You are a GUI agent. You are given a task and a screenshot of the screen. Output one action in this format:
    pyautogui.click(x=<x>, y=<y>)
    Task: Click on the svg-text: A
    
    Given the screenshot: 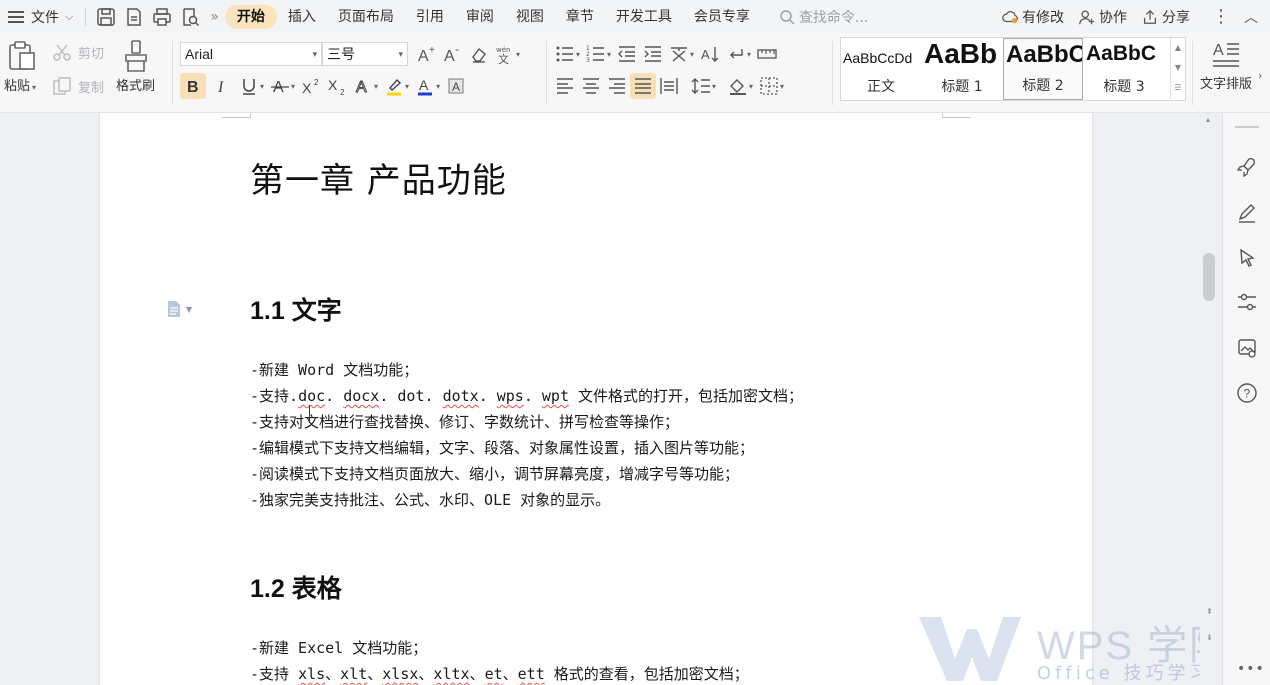 What is the action you would take?
    pyautogui.click(x=424, y=85)
    